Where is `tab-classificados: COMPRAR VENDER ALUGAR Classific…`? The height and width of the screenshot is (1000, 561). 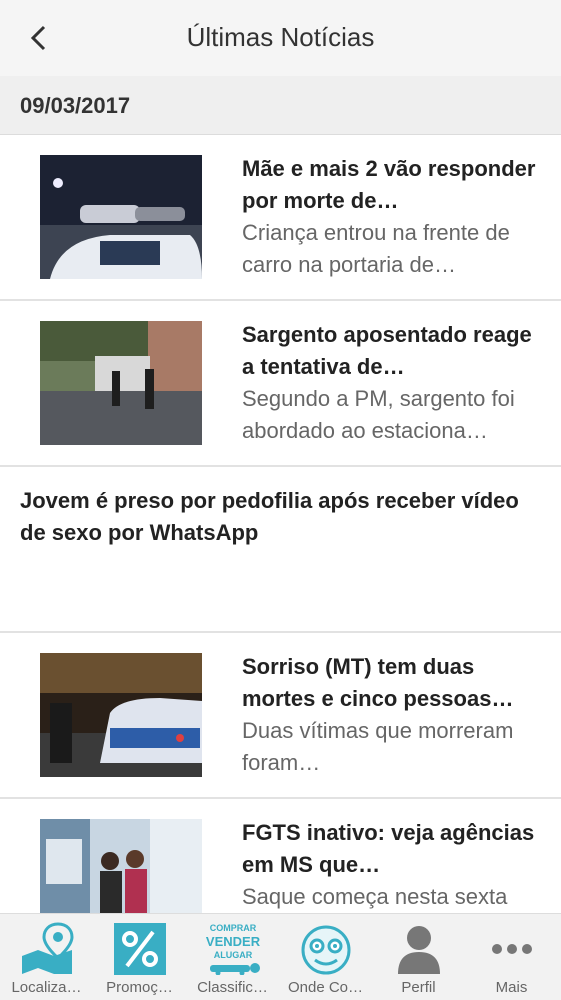 tab-classificados: COMPRAR VENDER ALUGAR Classific… is located at coordinates (232, 957).